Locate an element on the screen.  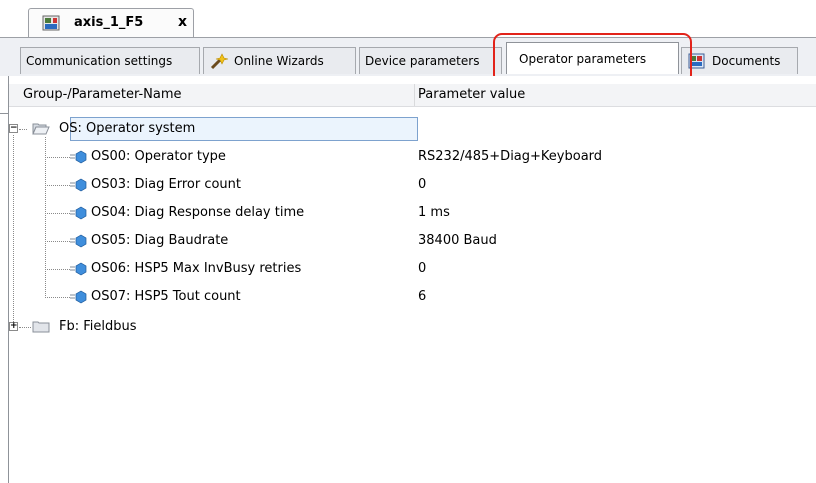
document-tab: axis_1_F5 x is located at coordinates (111, 23).